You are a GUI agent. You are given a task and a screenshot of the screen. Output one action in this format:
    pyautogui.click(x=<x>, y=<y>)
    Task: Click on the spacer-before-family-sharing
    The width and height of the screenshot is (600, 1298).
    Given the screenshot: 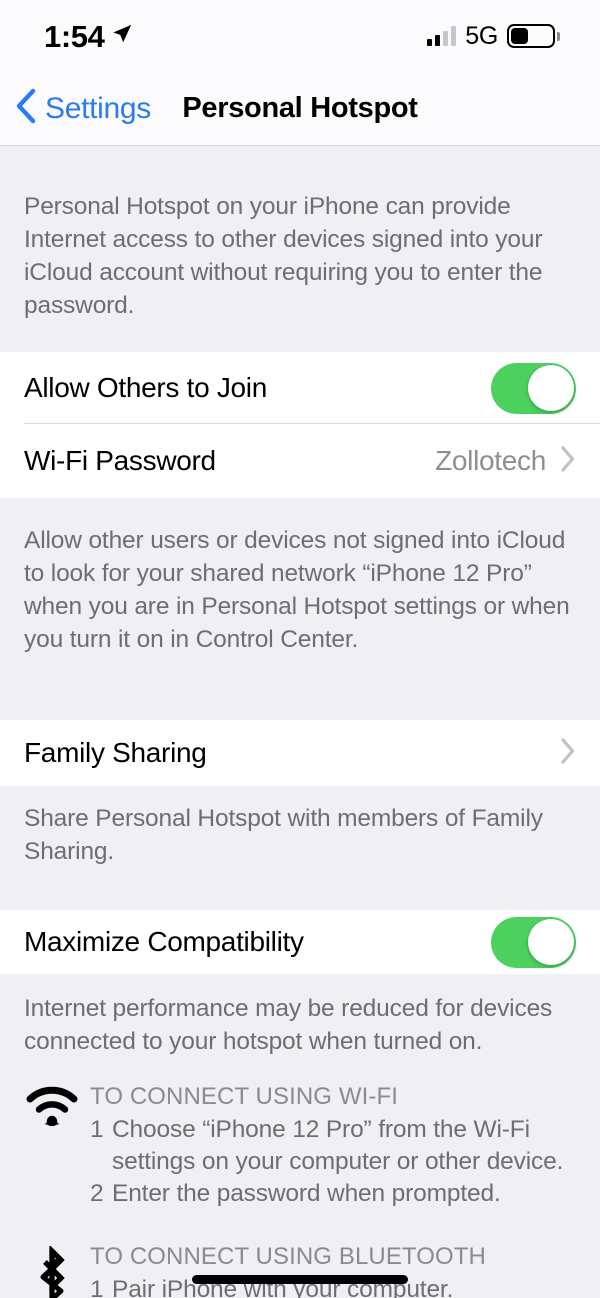 What is the action you would take?
    pyautogui.click(x=300, y=705)
    